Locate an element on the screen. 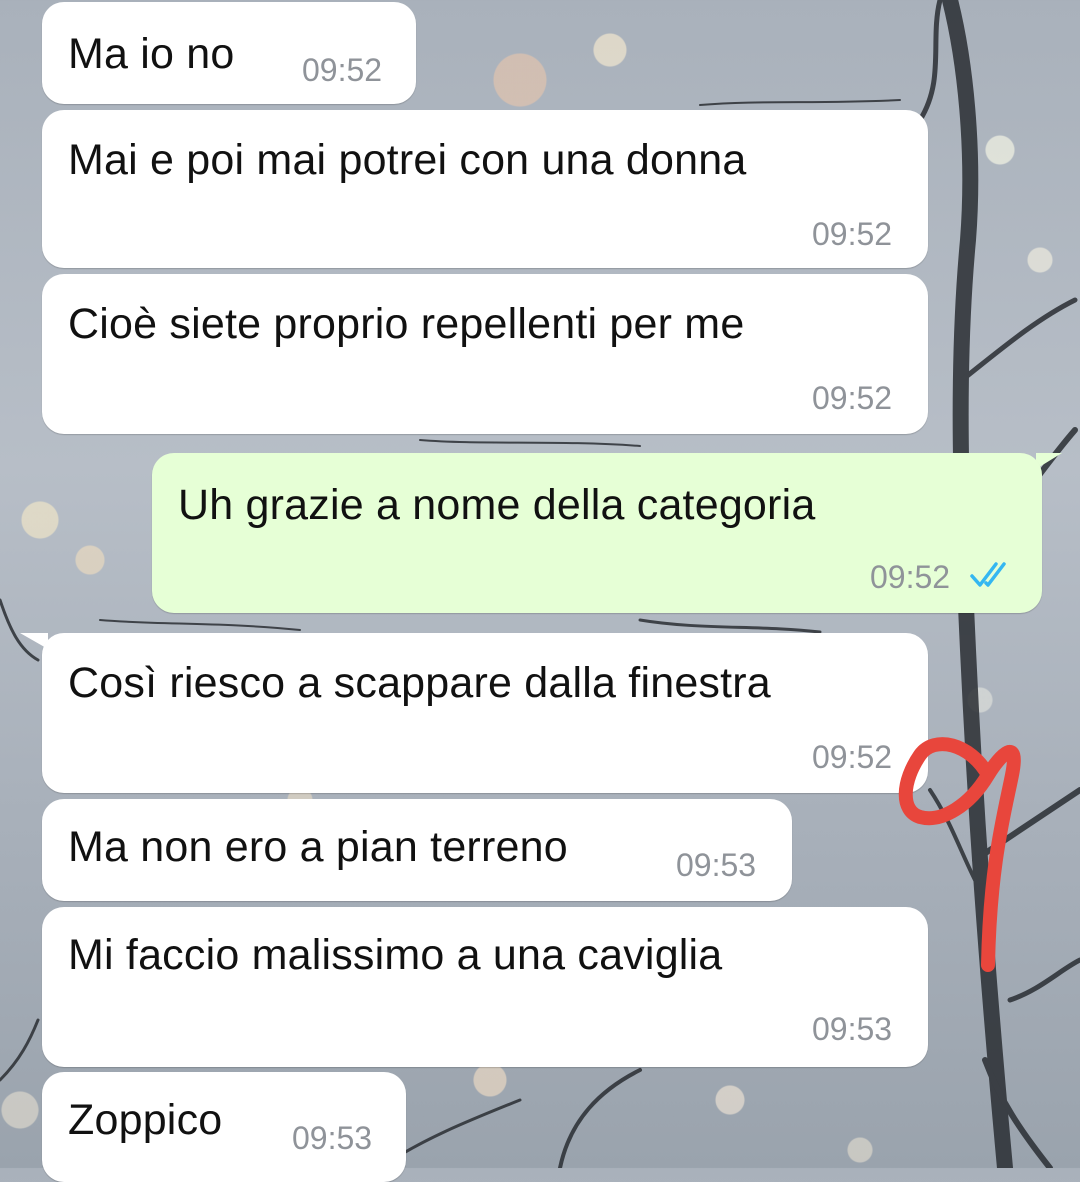  message-text: Zoppico is located at coordinates (145, 1120).